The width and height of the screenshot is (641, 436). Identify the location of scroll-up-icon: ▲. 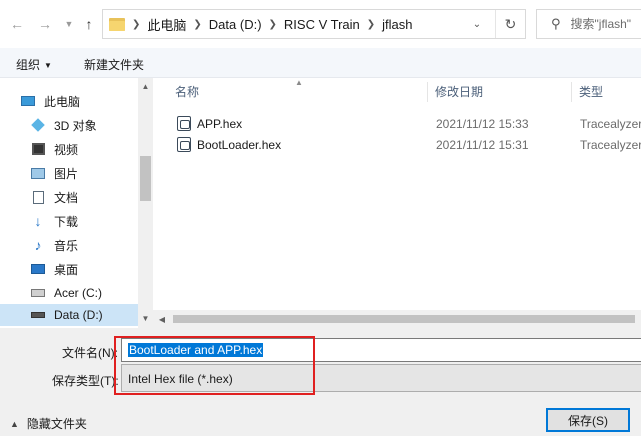
(145, 86).